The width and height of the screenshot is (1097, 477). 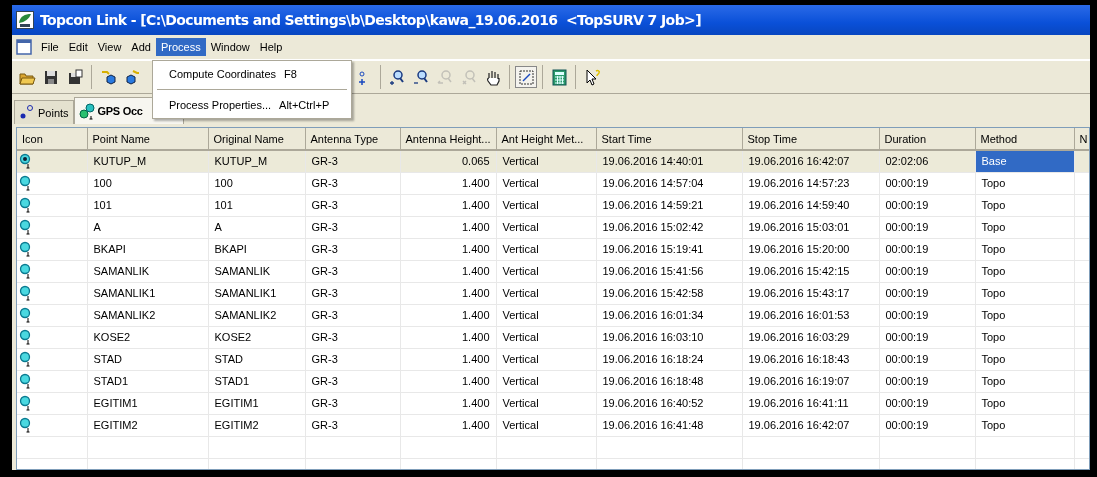 What do you see at coordinates (927, 139) in the screenshot?
I see `column-header: Duration` at bounding box center [927, 139].